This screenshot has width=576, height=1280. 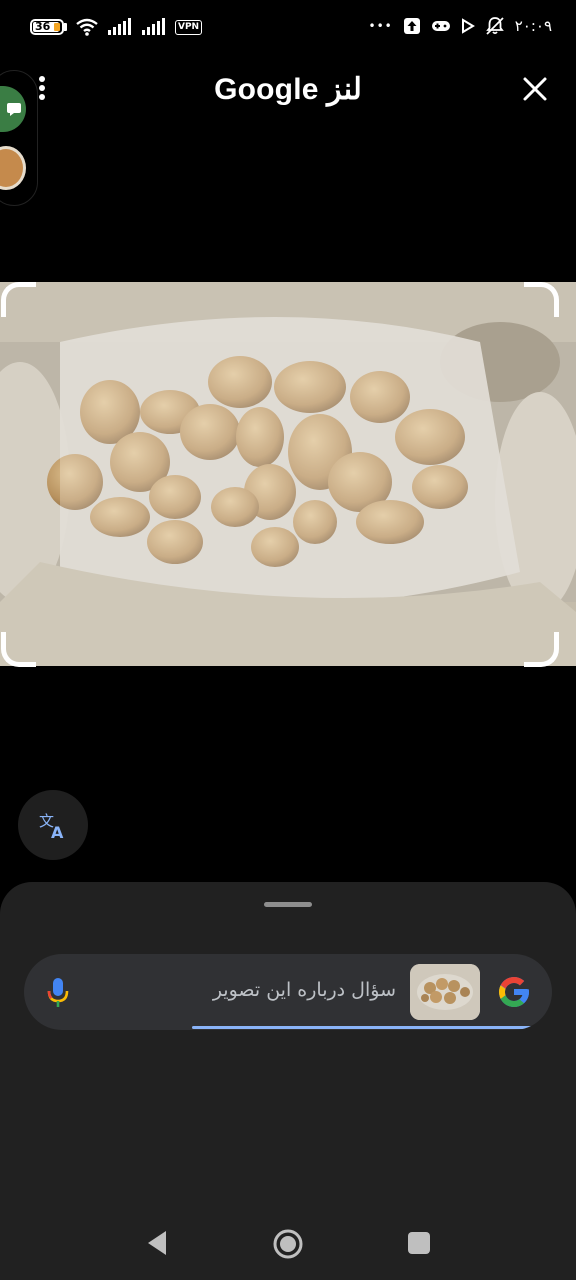 I want to click on back-icon, so click(x=157, y=1243).